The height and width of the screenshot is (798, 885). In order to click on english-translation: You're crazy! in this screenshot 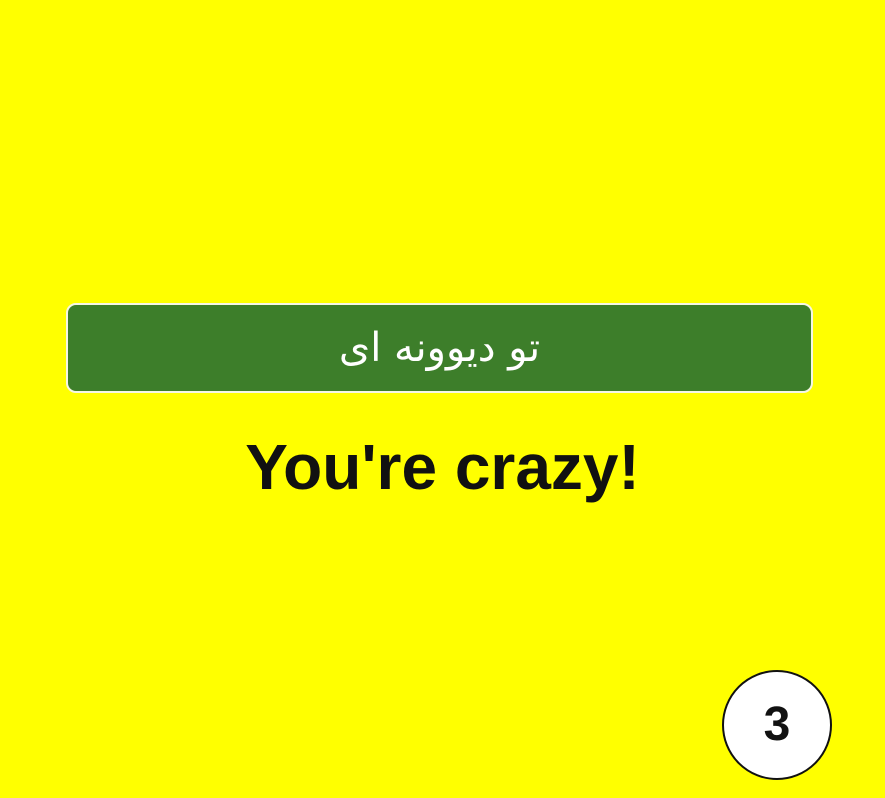, I will do `click(442, 467)`.